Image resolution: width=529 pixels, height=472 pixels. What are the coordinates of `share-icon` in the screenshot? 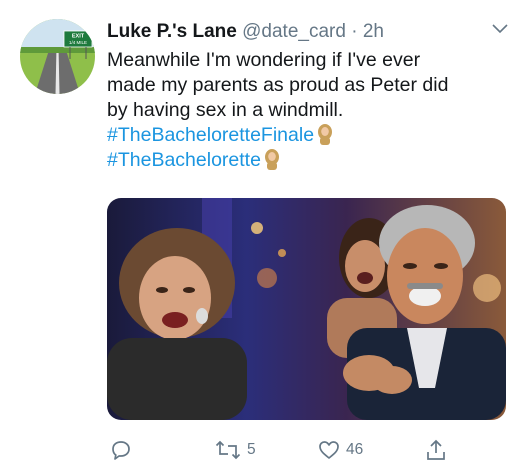 It's located at (436, 449).